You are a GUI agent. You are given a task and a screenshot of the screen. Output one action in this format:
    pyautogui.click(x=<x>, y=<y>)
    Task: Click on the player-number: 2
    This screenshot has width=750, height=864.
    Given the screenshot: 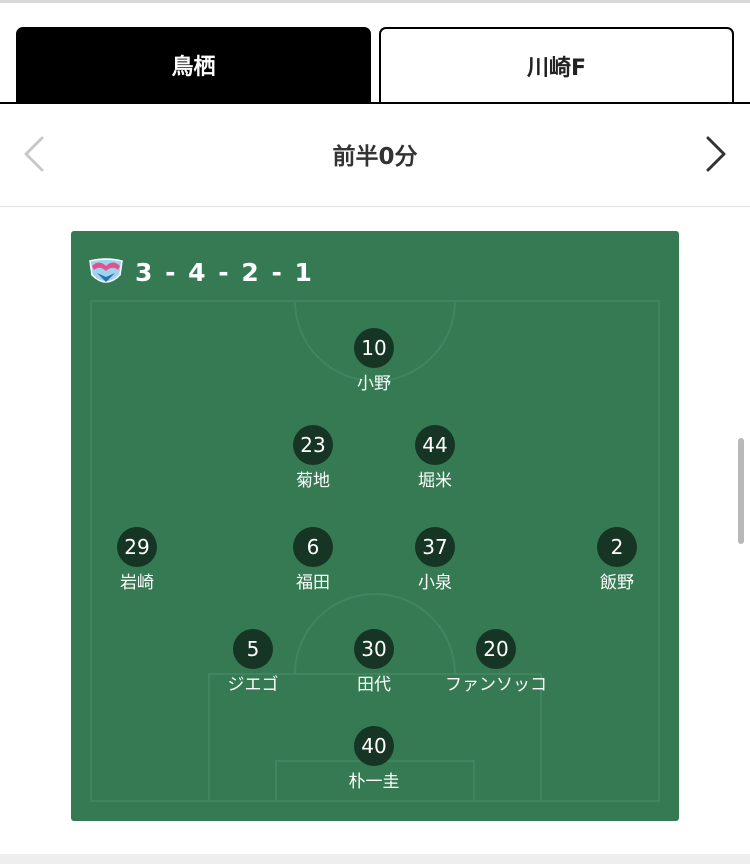 What is the action you would take?
    pyautogui.click(x=617, y=547)
    